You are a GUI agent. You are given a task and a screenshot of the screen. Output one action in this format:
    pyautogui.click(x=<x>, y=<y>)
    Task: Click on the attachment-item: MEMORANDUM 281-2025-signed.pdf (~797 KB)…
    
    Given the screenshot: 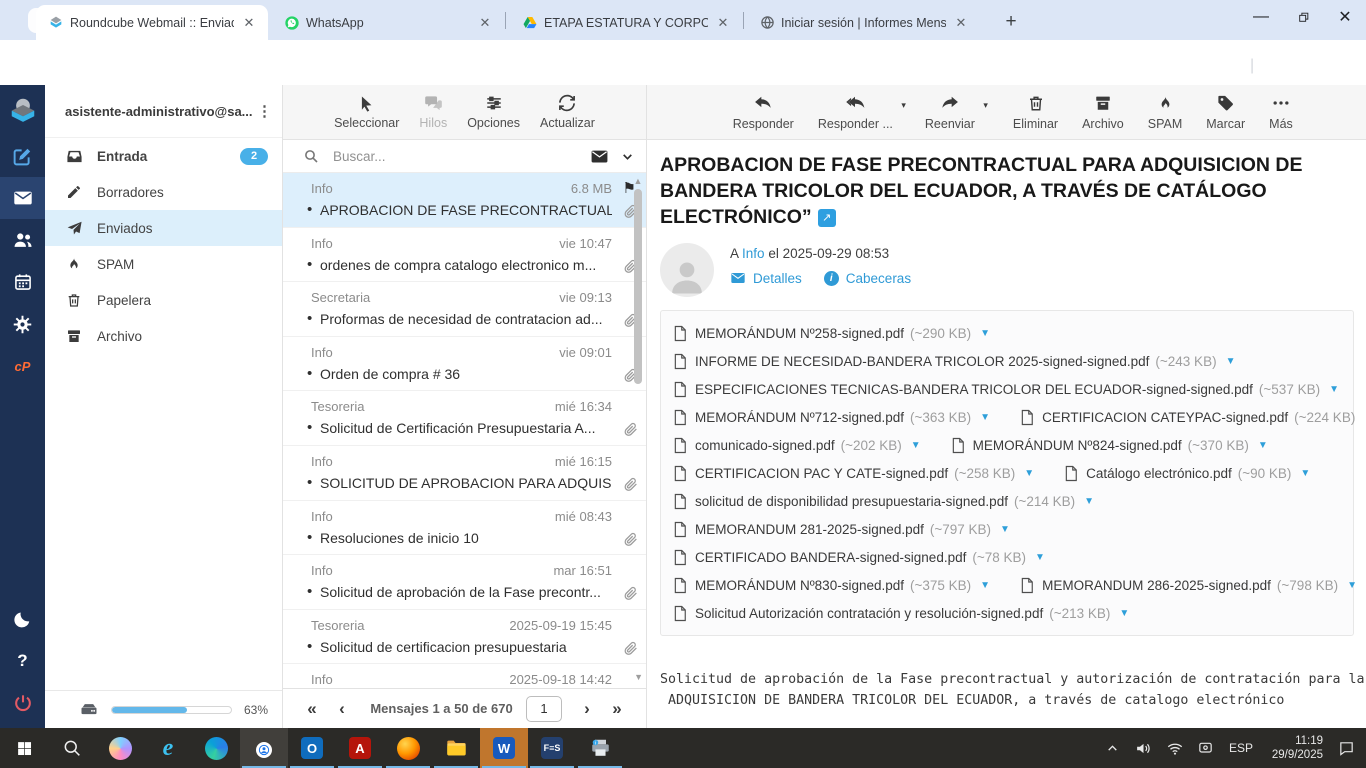 What is the action you would take?
    pyautogui.click(x=841, y=529)
    